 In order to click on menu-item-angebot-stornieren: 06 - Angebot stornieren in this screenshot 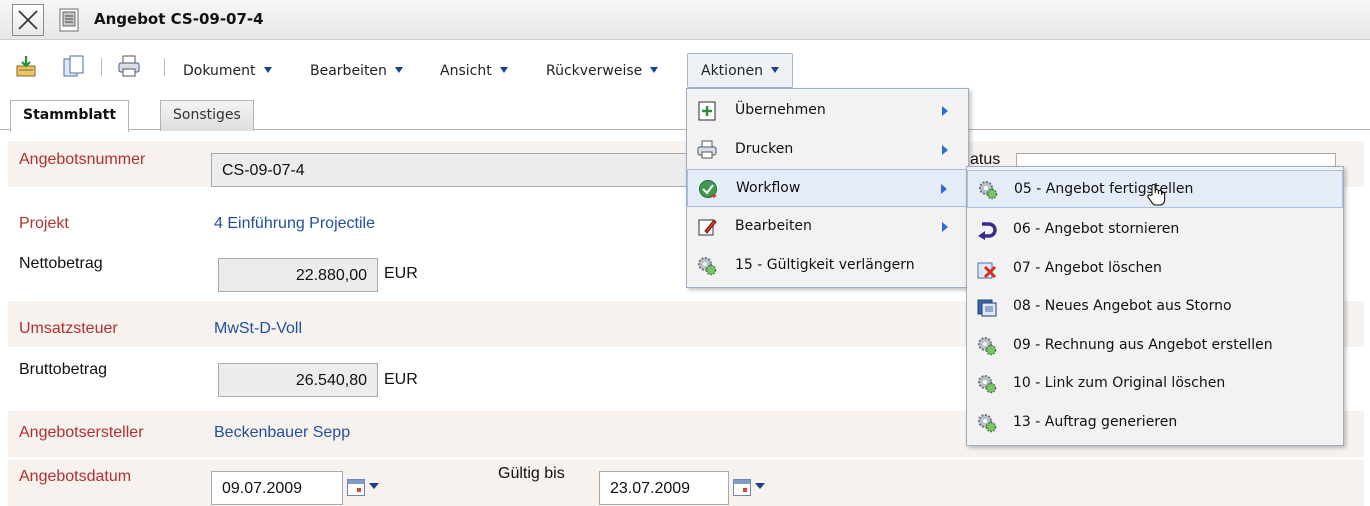, I will do `click(1155, 230)`.